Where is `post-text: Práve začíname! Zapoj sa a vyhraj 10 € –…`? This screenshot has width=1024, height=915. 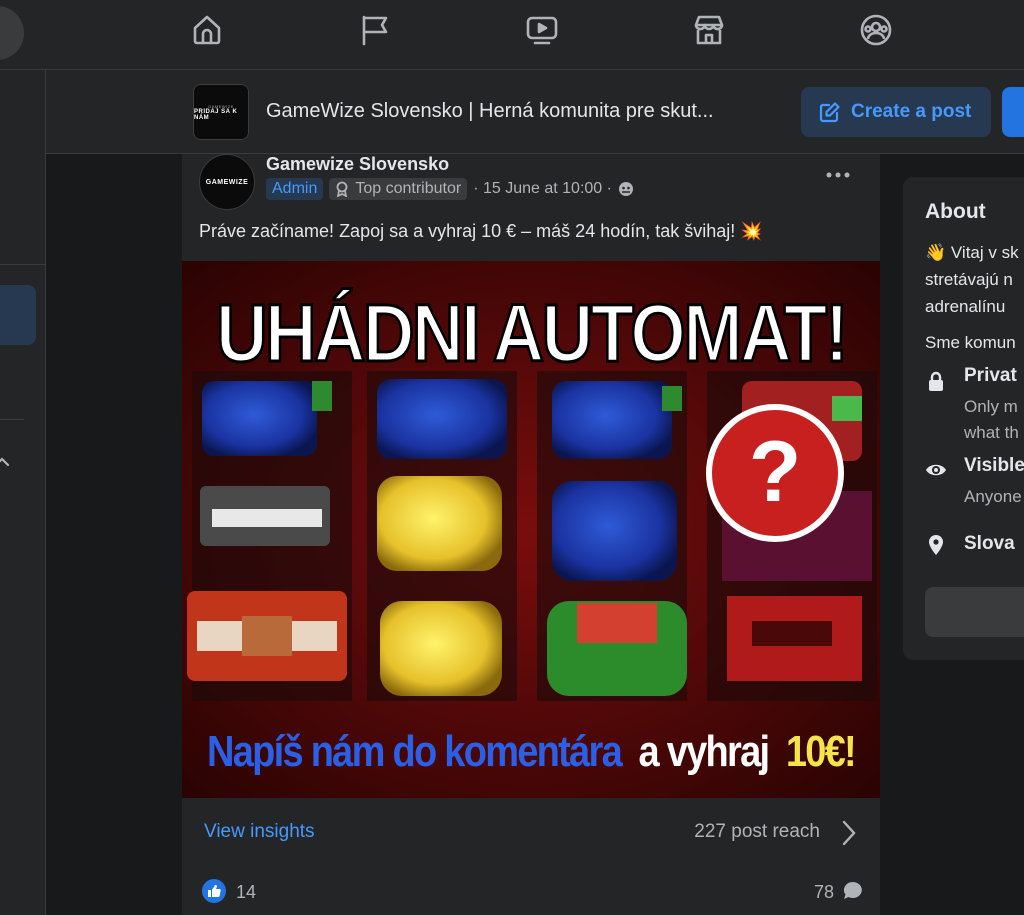 post-text: Práve začíname! Zapoj sa a vyhraj 10 € –… is located at coordinates (481, 231).